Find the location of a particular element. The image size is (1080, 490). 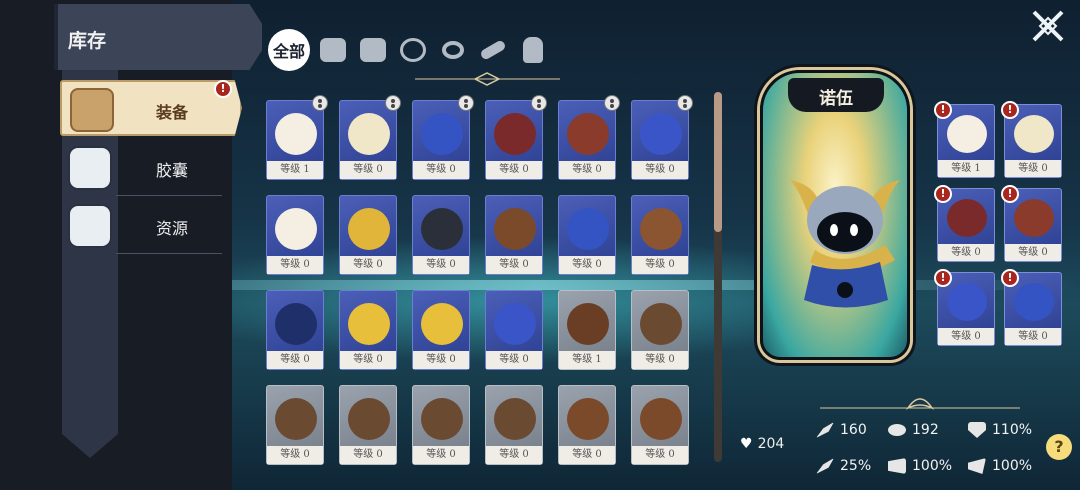

filter-armor-button is located at coordinates (373, 50).